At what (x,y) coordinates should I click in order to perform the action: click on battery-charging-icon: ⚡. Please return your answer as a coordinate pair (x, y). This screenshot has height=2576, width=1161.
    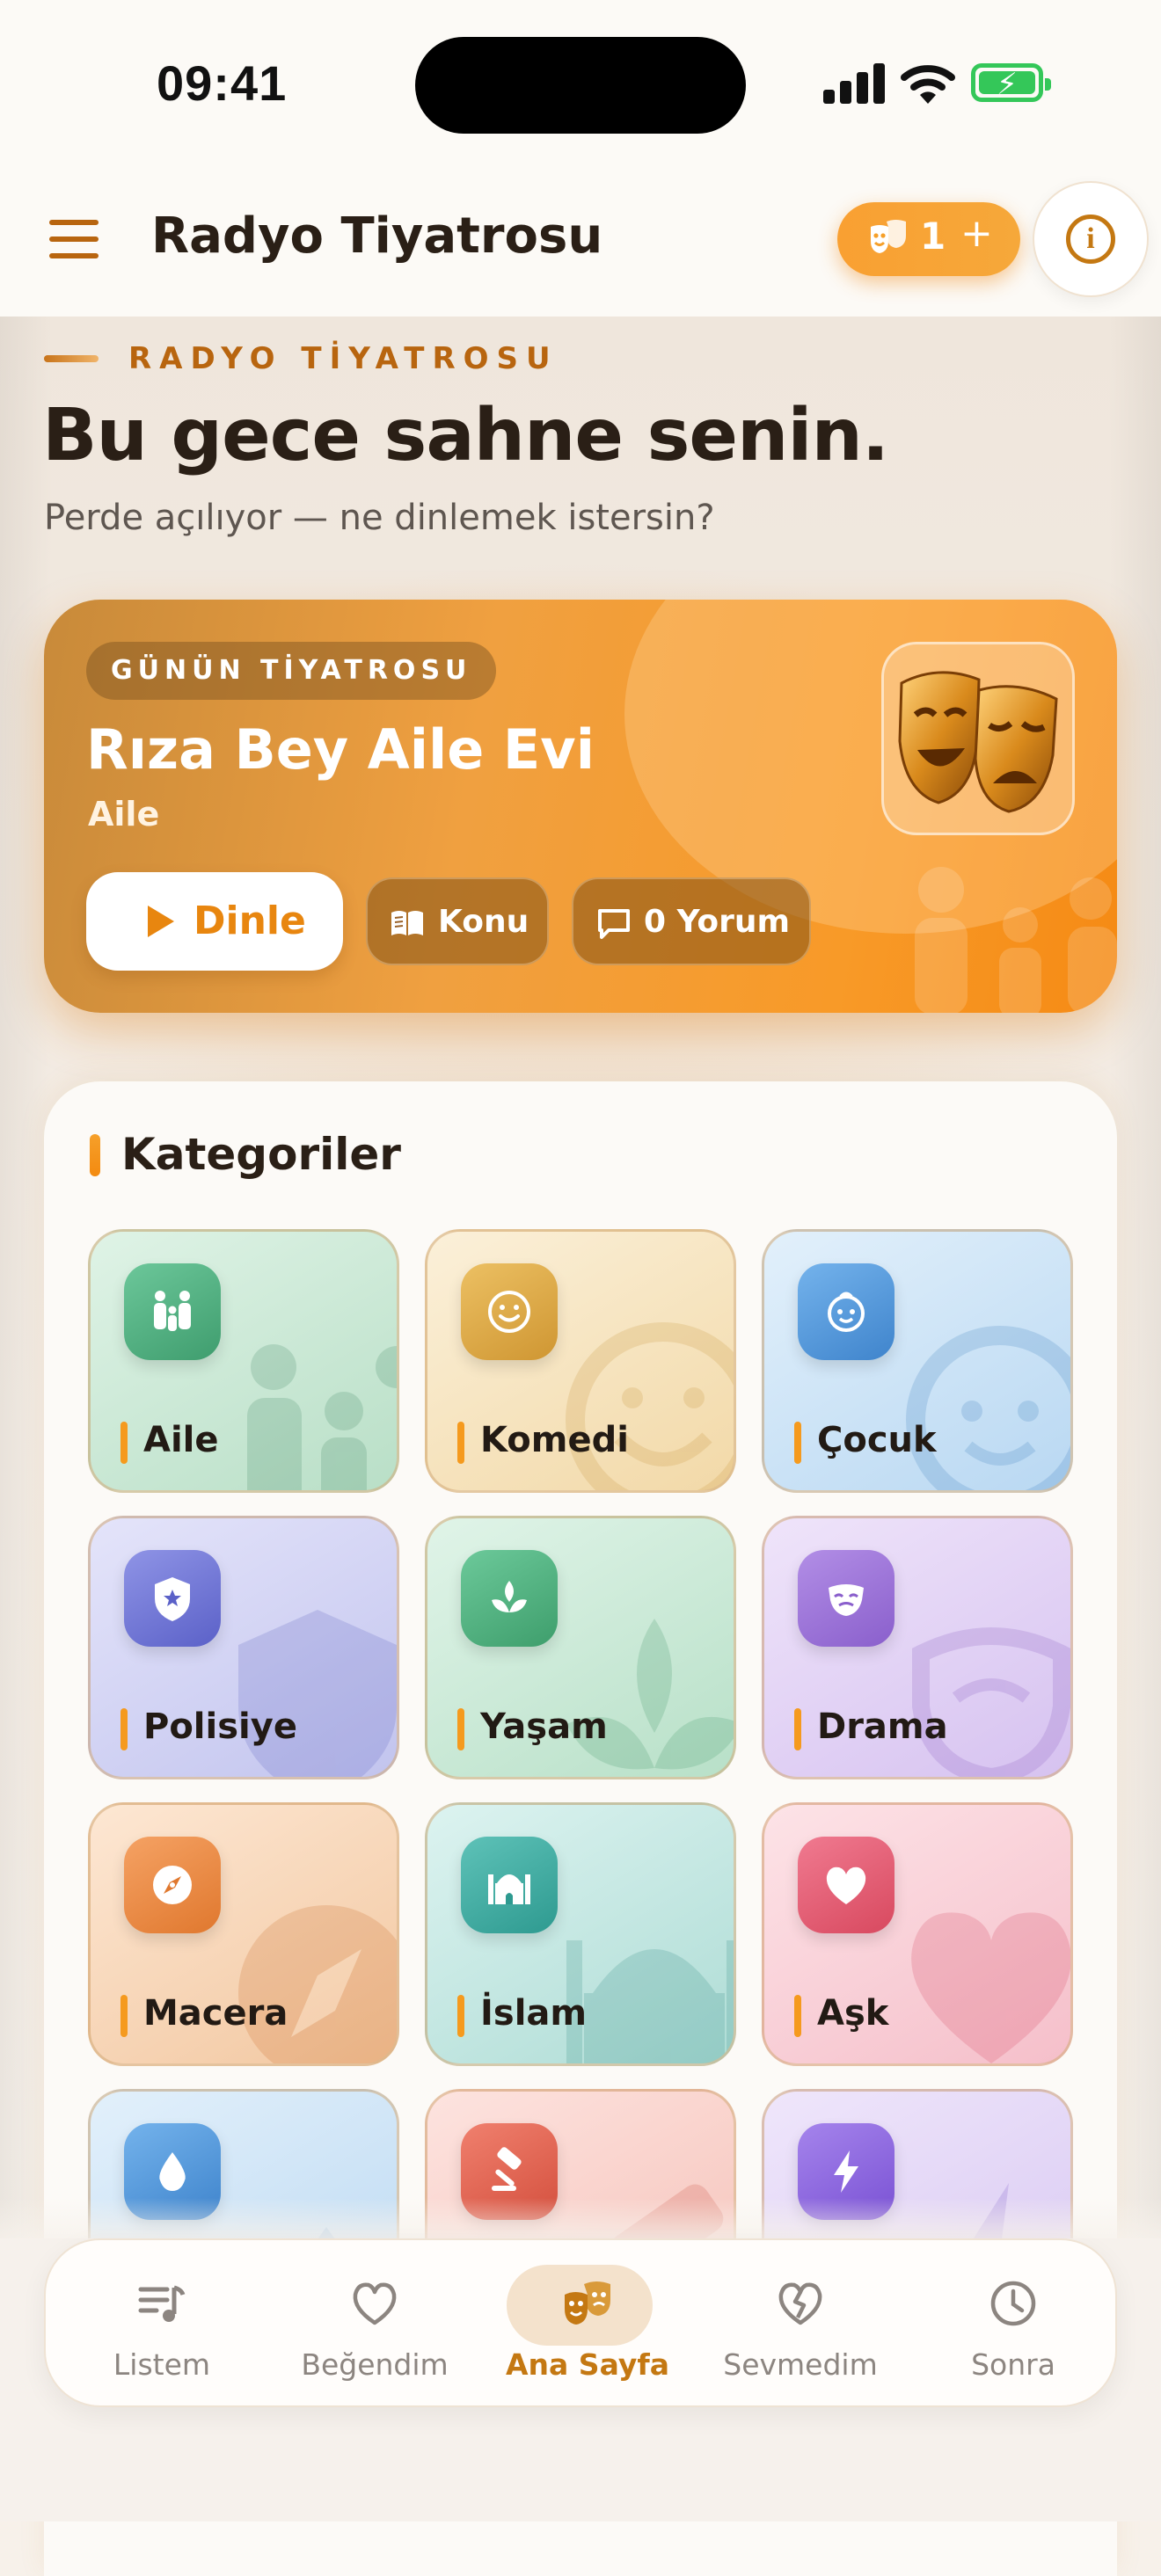
    Looking at the image, I should click on (1011, 82).